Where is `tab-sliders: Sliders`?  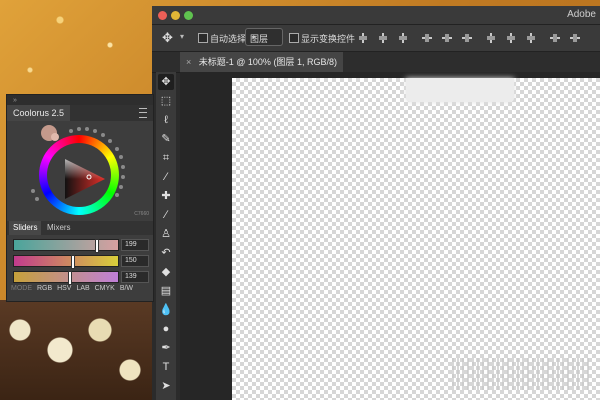 tab-sliders: Sliders is located at coordinates (25, 228).